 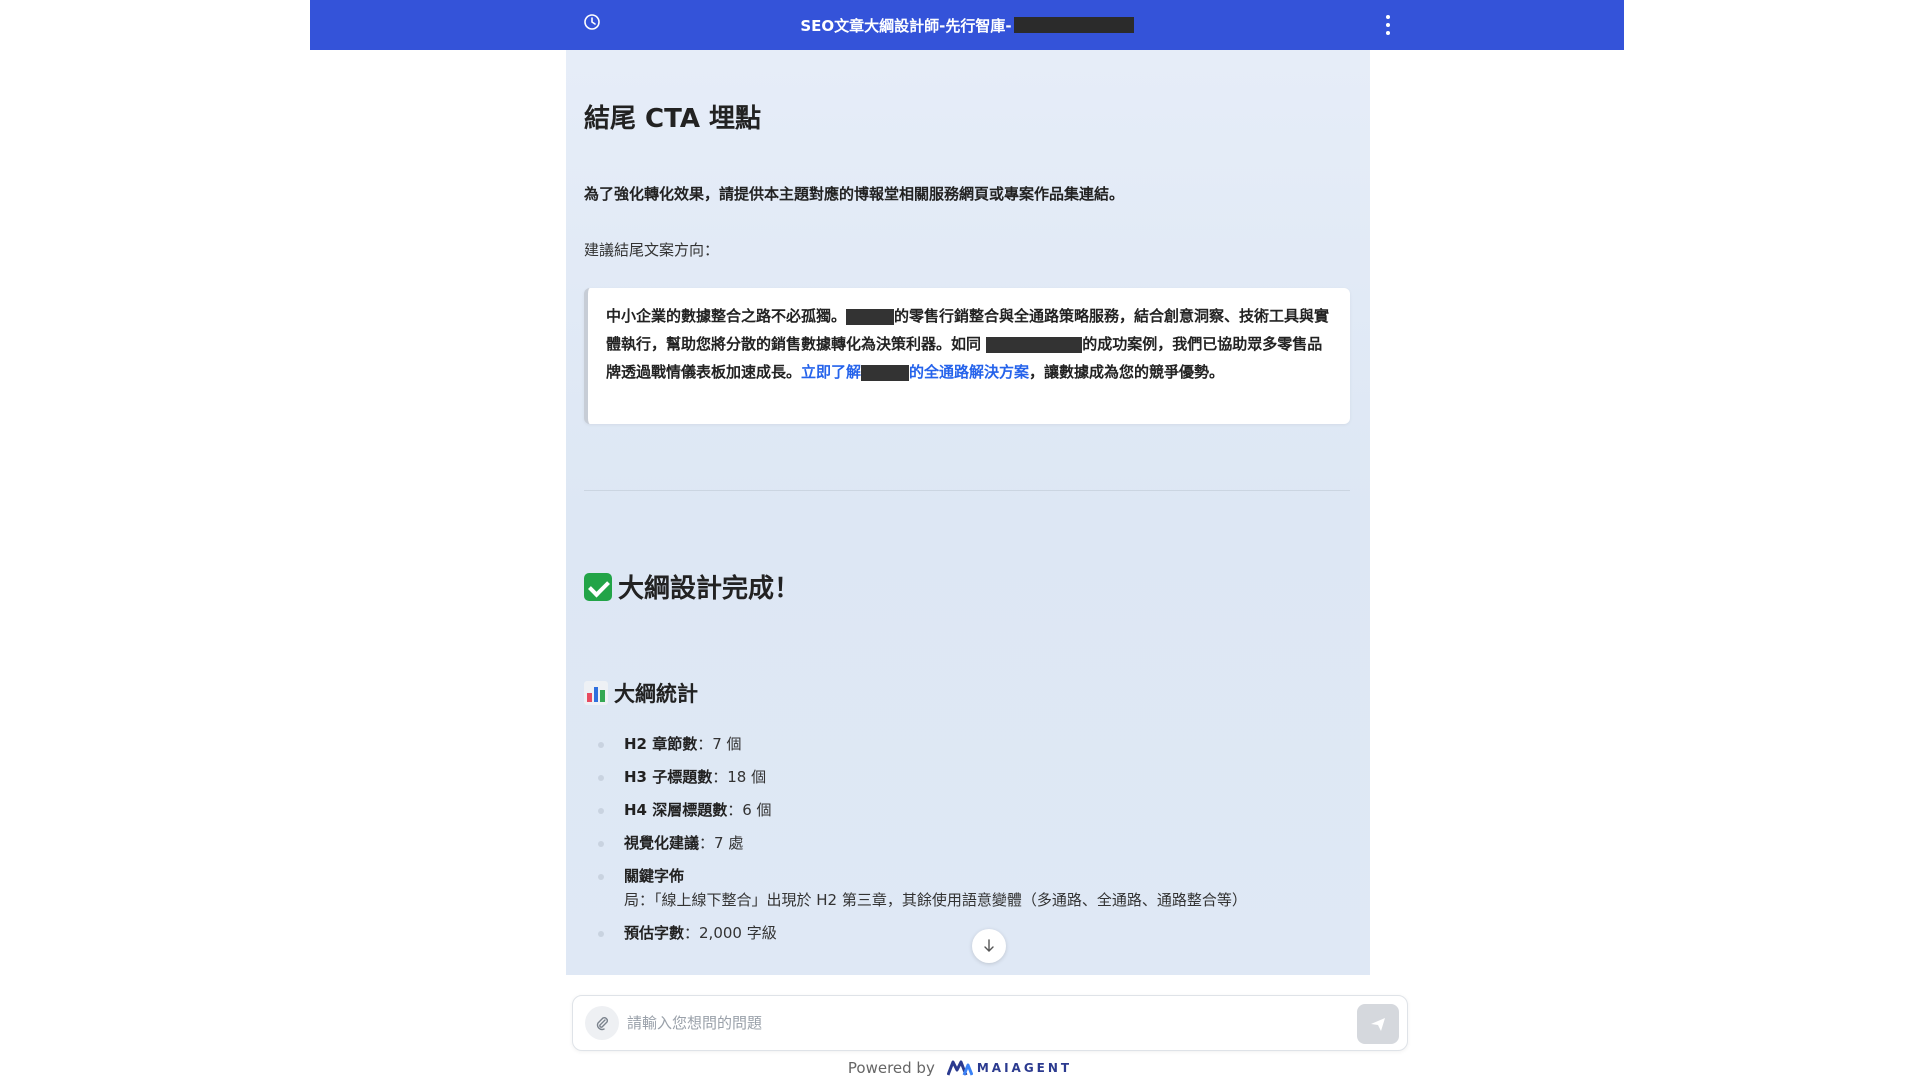 What do you see at coordinates (1388, 25) in the screenshot?
I see `kebab-menu-icon` at bounding box center [1388, 25].